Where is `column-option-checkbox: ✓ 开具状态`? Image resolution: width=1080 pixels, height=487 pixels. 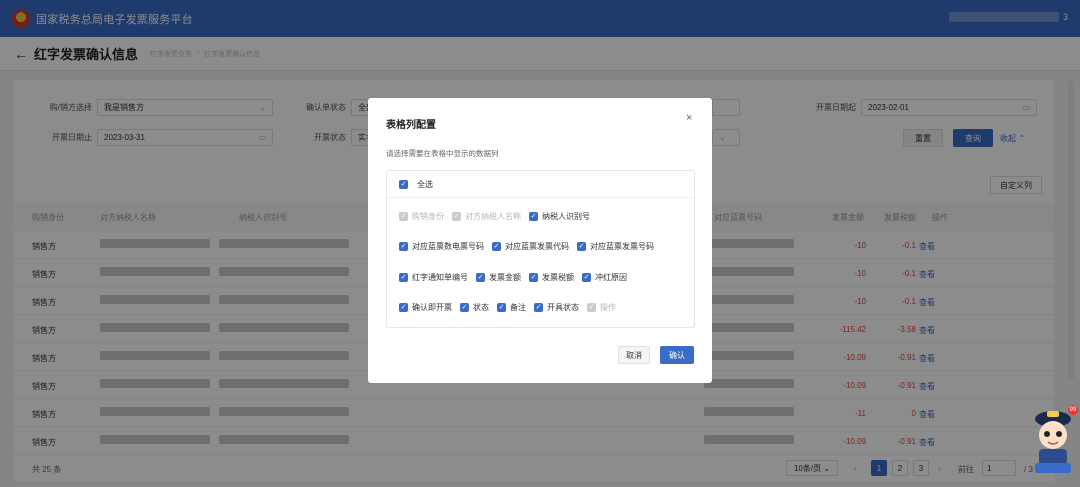 column-option-checkbox: ✓ 开具状态 is located at coordinates (556, 307).